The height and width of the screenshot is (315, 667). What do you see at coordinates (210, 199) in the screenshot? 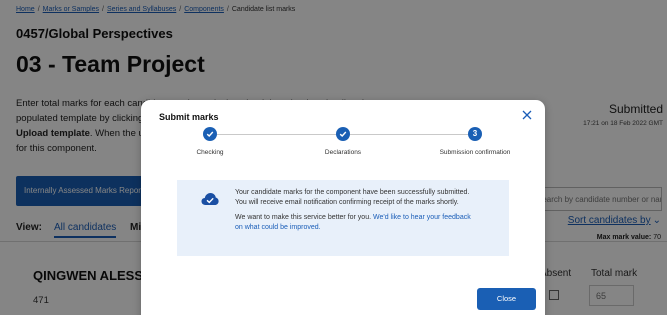
I see `cloud-check-icon` at bounding box center [210, 199].